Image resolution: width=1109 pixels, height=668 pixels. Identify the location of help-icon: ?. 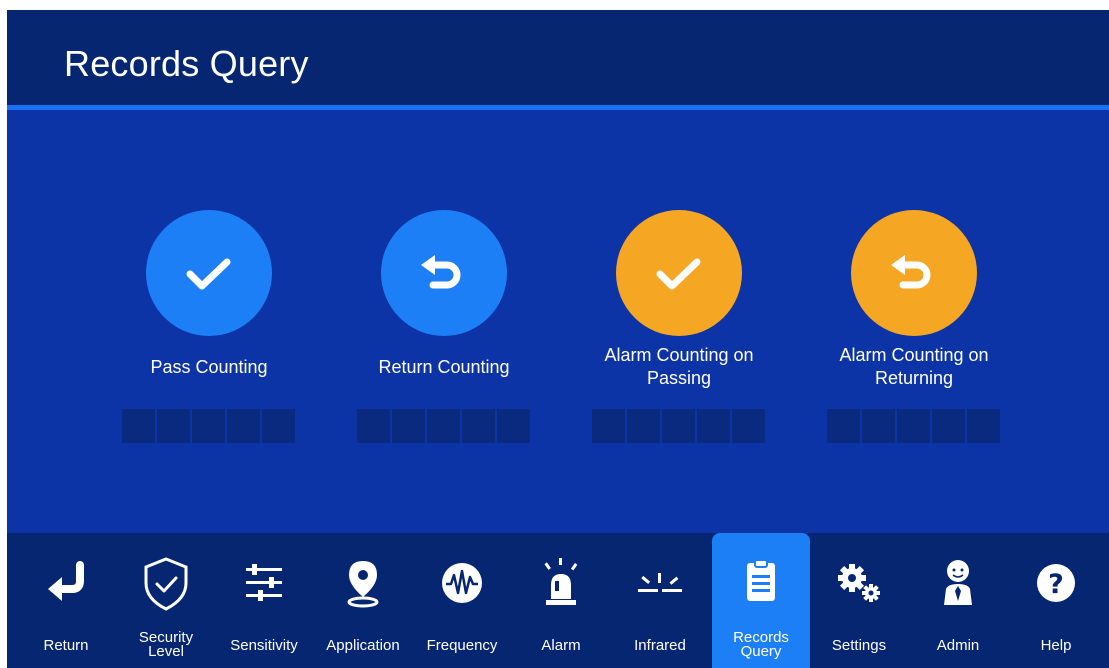
(1056, 583).